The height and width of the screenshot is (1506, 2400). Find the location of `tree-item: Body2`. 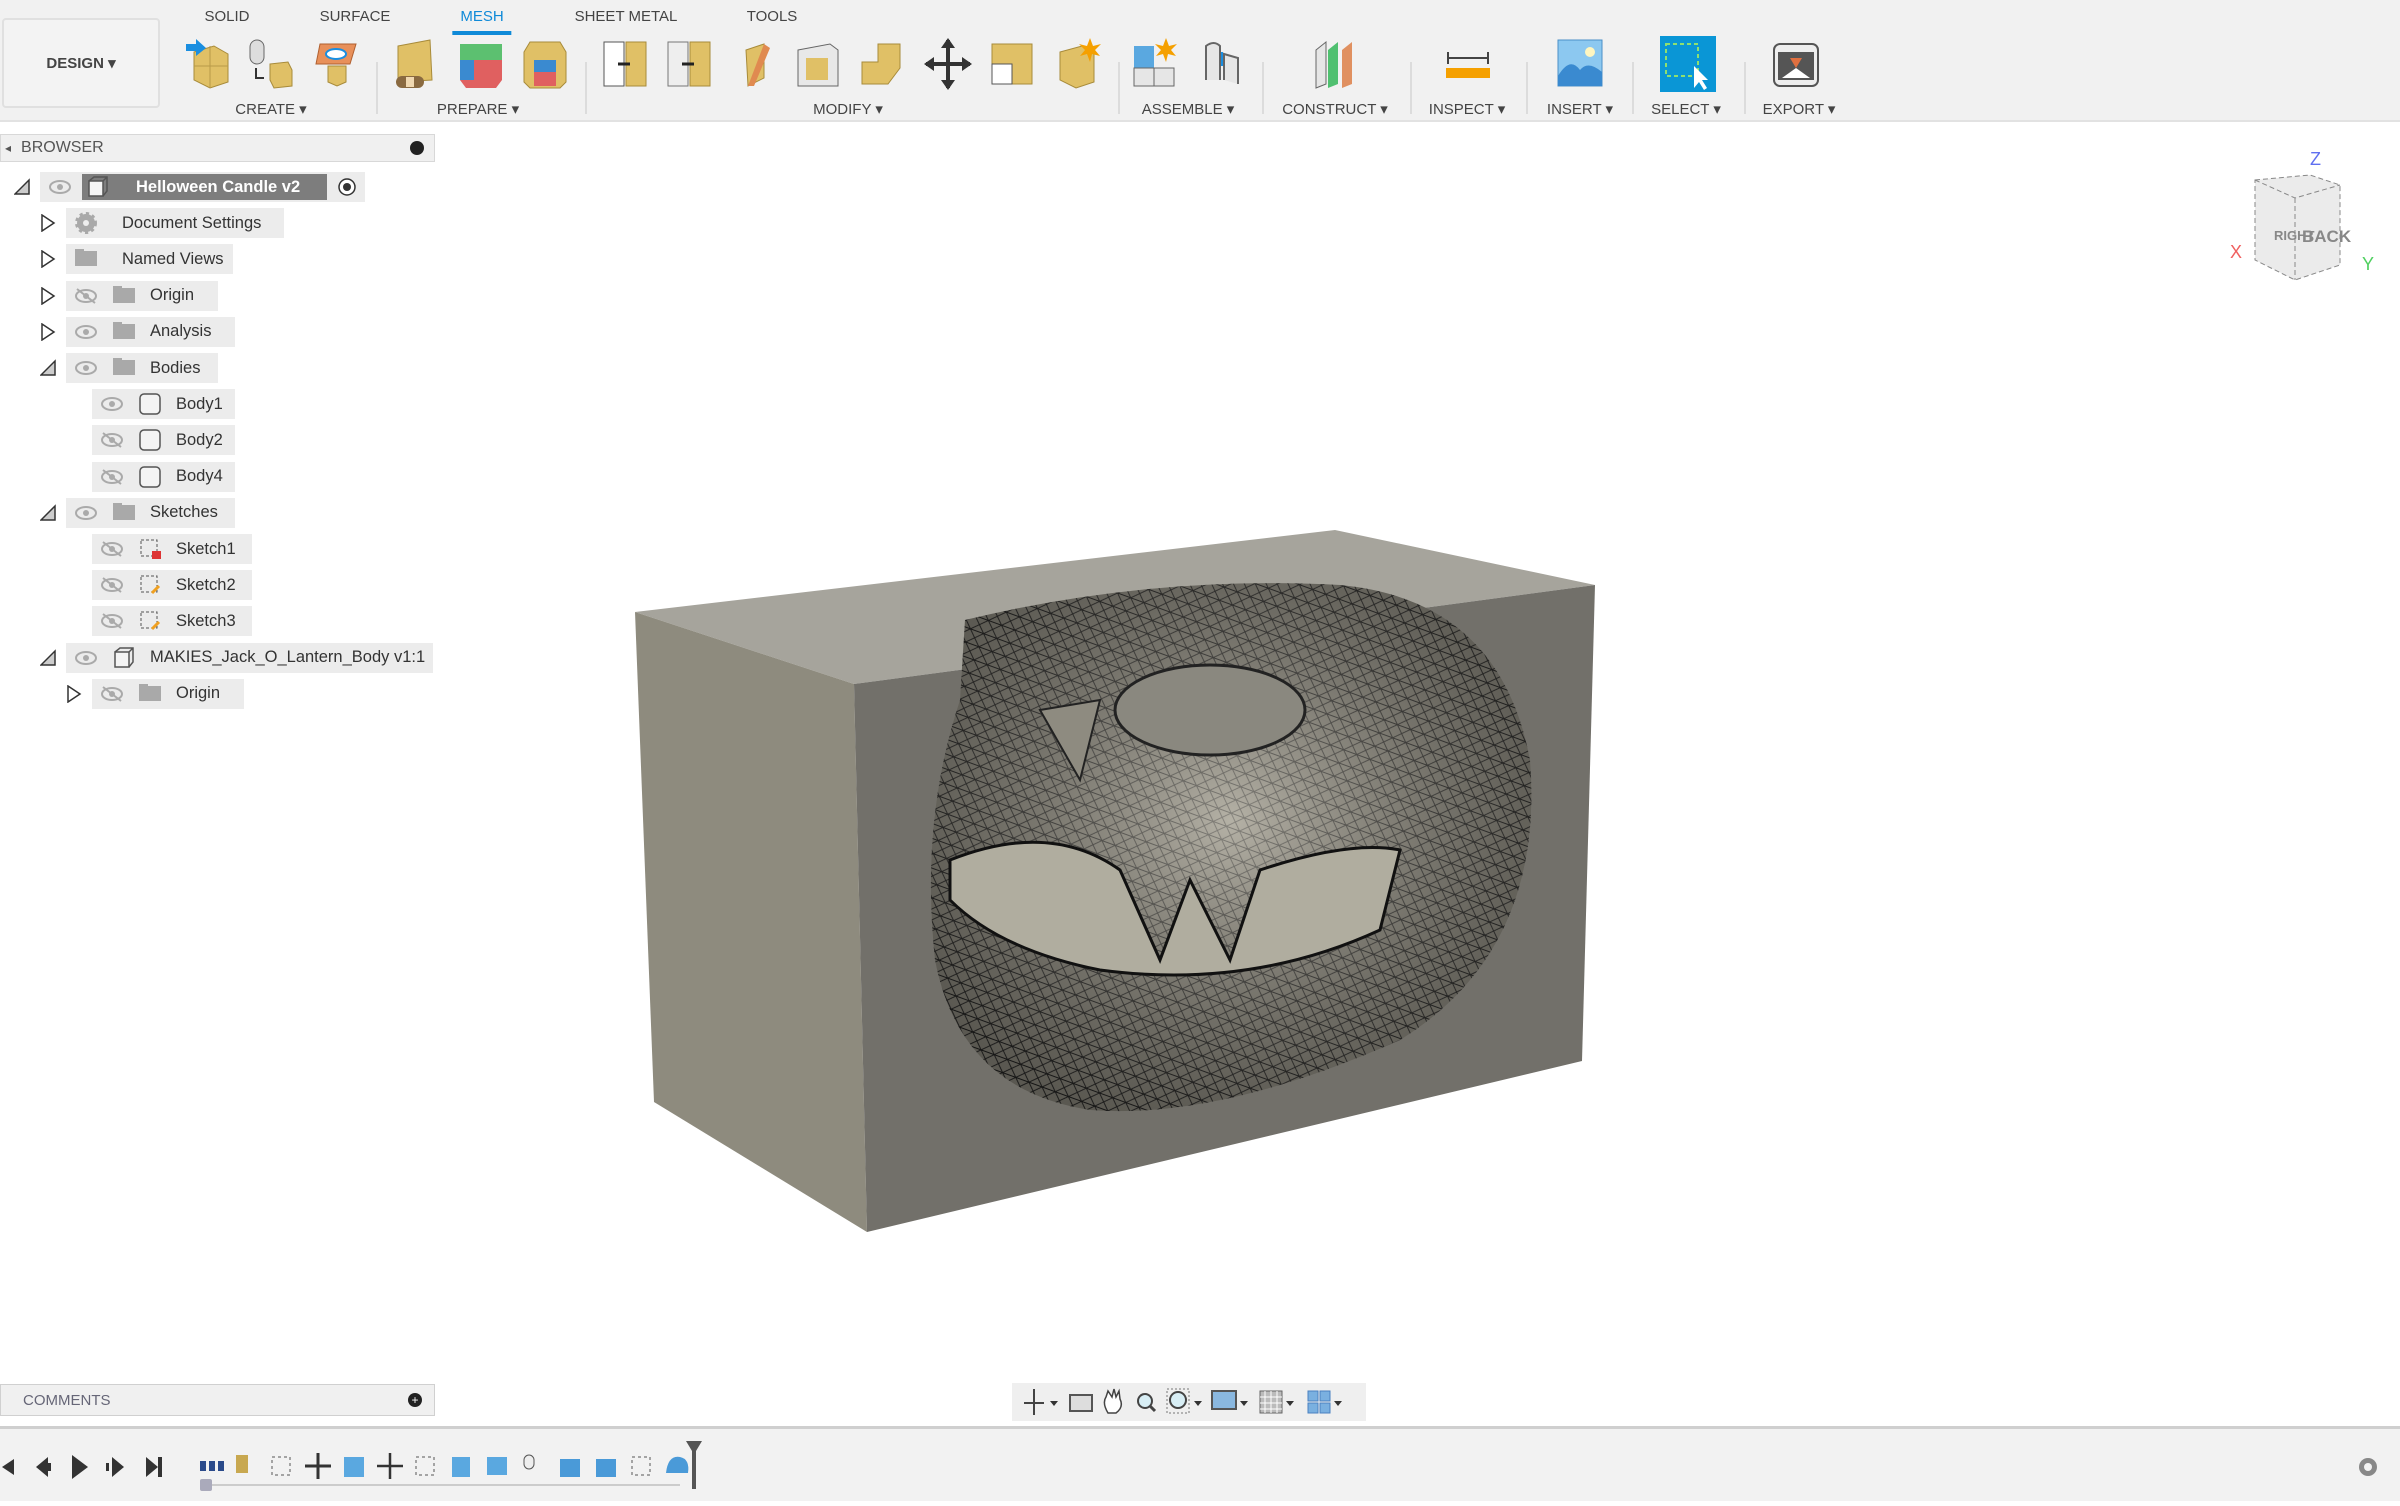

tree-item: Body2 is located at coordinates (217, 440).